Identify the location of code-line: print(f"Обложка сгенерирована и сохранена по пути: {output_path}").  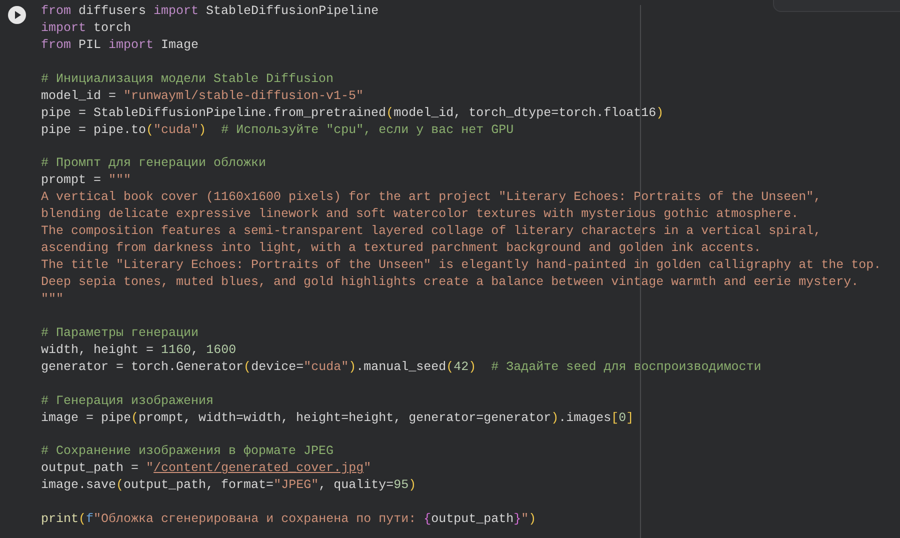
(288, 519).